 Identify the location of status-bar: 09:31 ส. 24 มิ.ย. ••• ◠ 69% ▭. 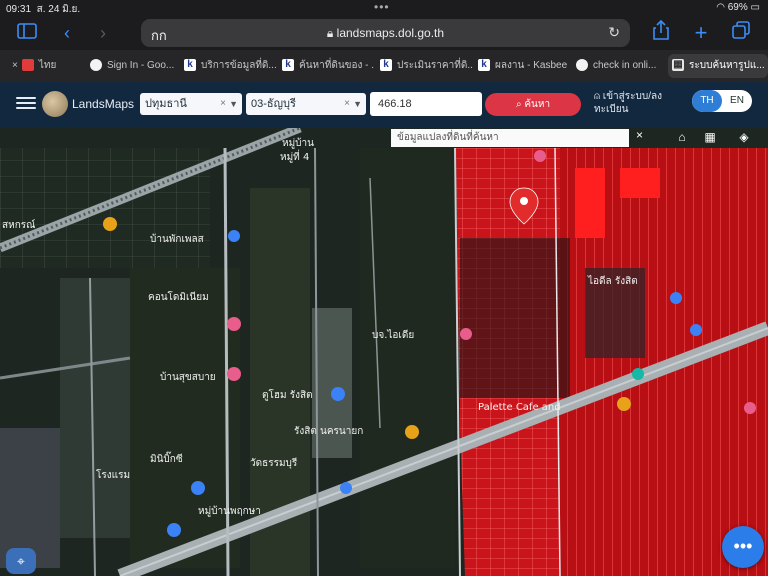
(384, 8).